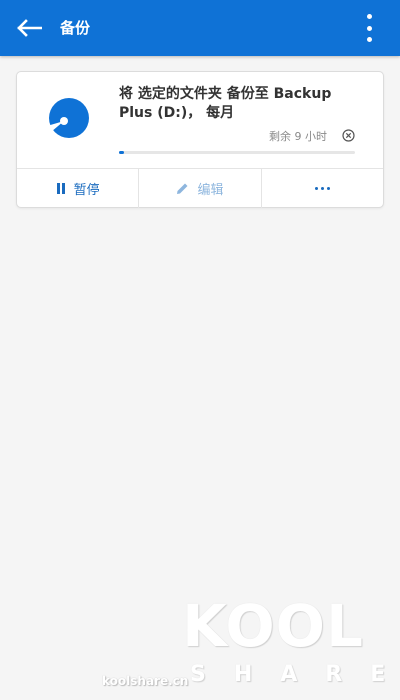 This screenshot has width=400, height=700. I want to click on cancel-circle-icon, so click(348, 135).